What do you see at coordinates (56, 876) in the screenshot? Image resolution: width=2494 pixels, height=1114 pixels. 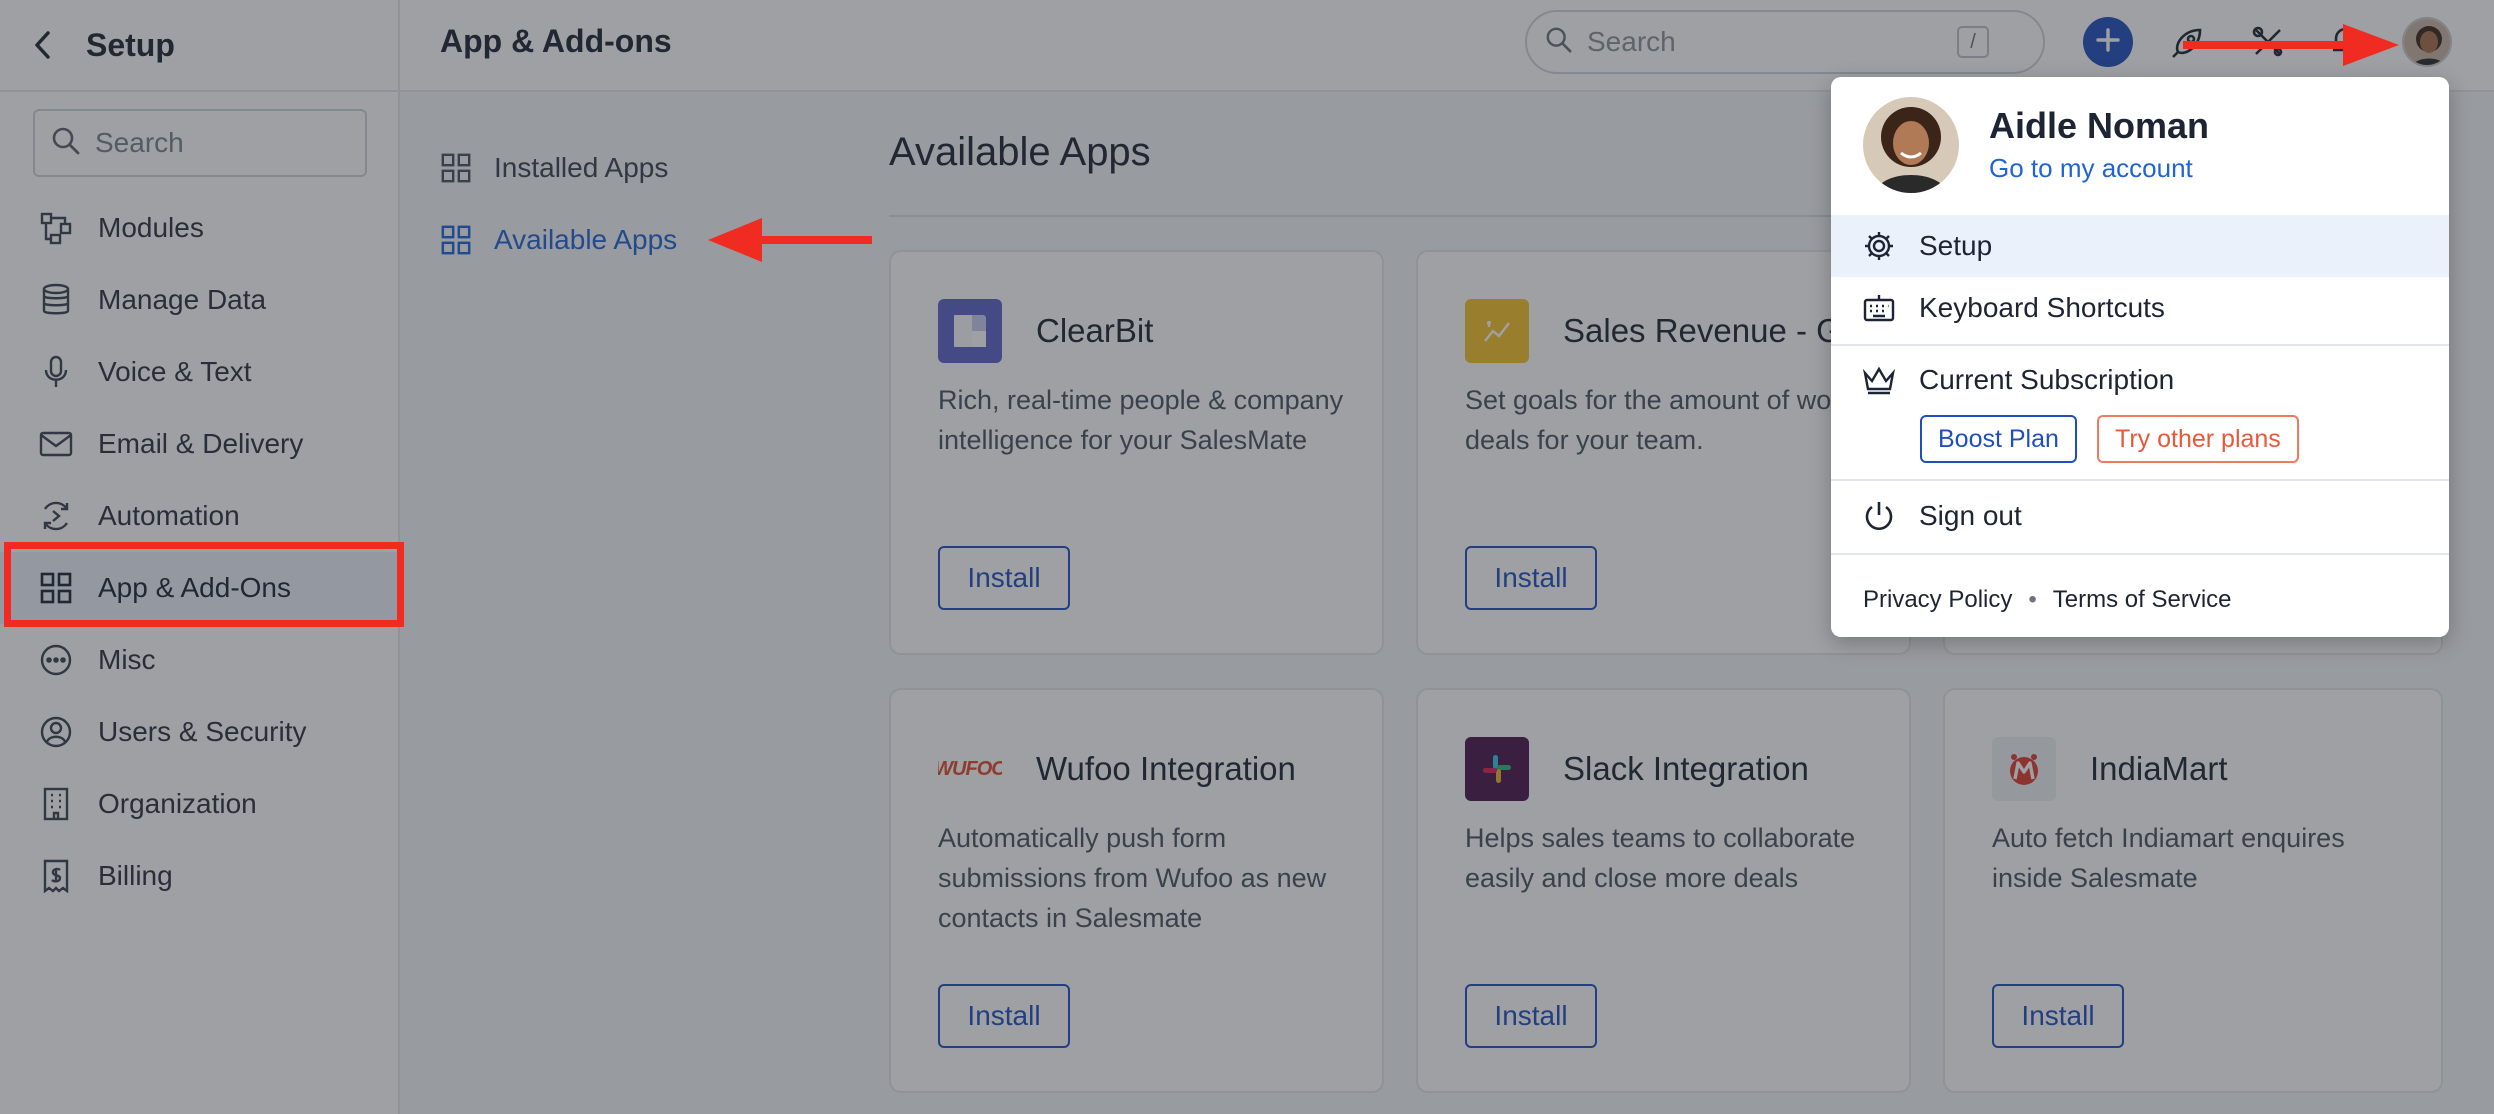 I see `receipt-icon` at bounding box center [56, 876].